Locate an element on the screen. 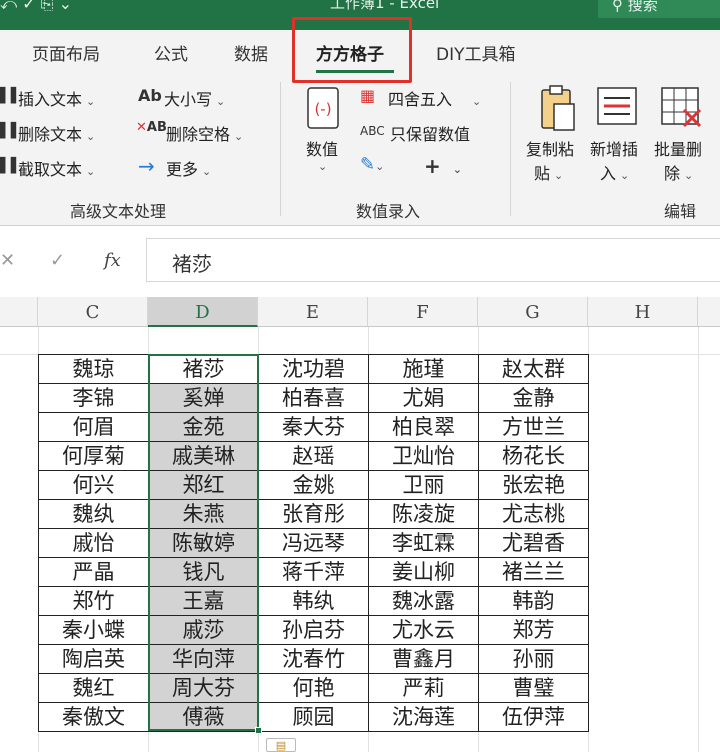  table-cell: 杨花长 is located at coordinates (533, 456).